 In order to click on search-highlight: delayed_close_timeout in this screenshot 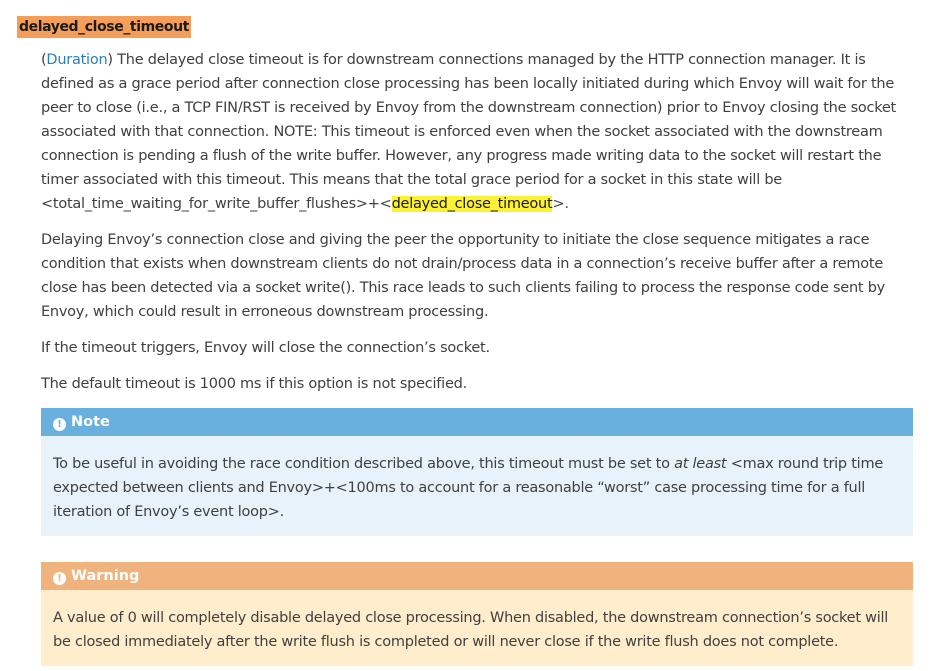, I will do `click(472, 204)`.